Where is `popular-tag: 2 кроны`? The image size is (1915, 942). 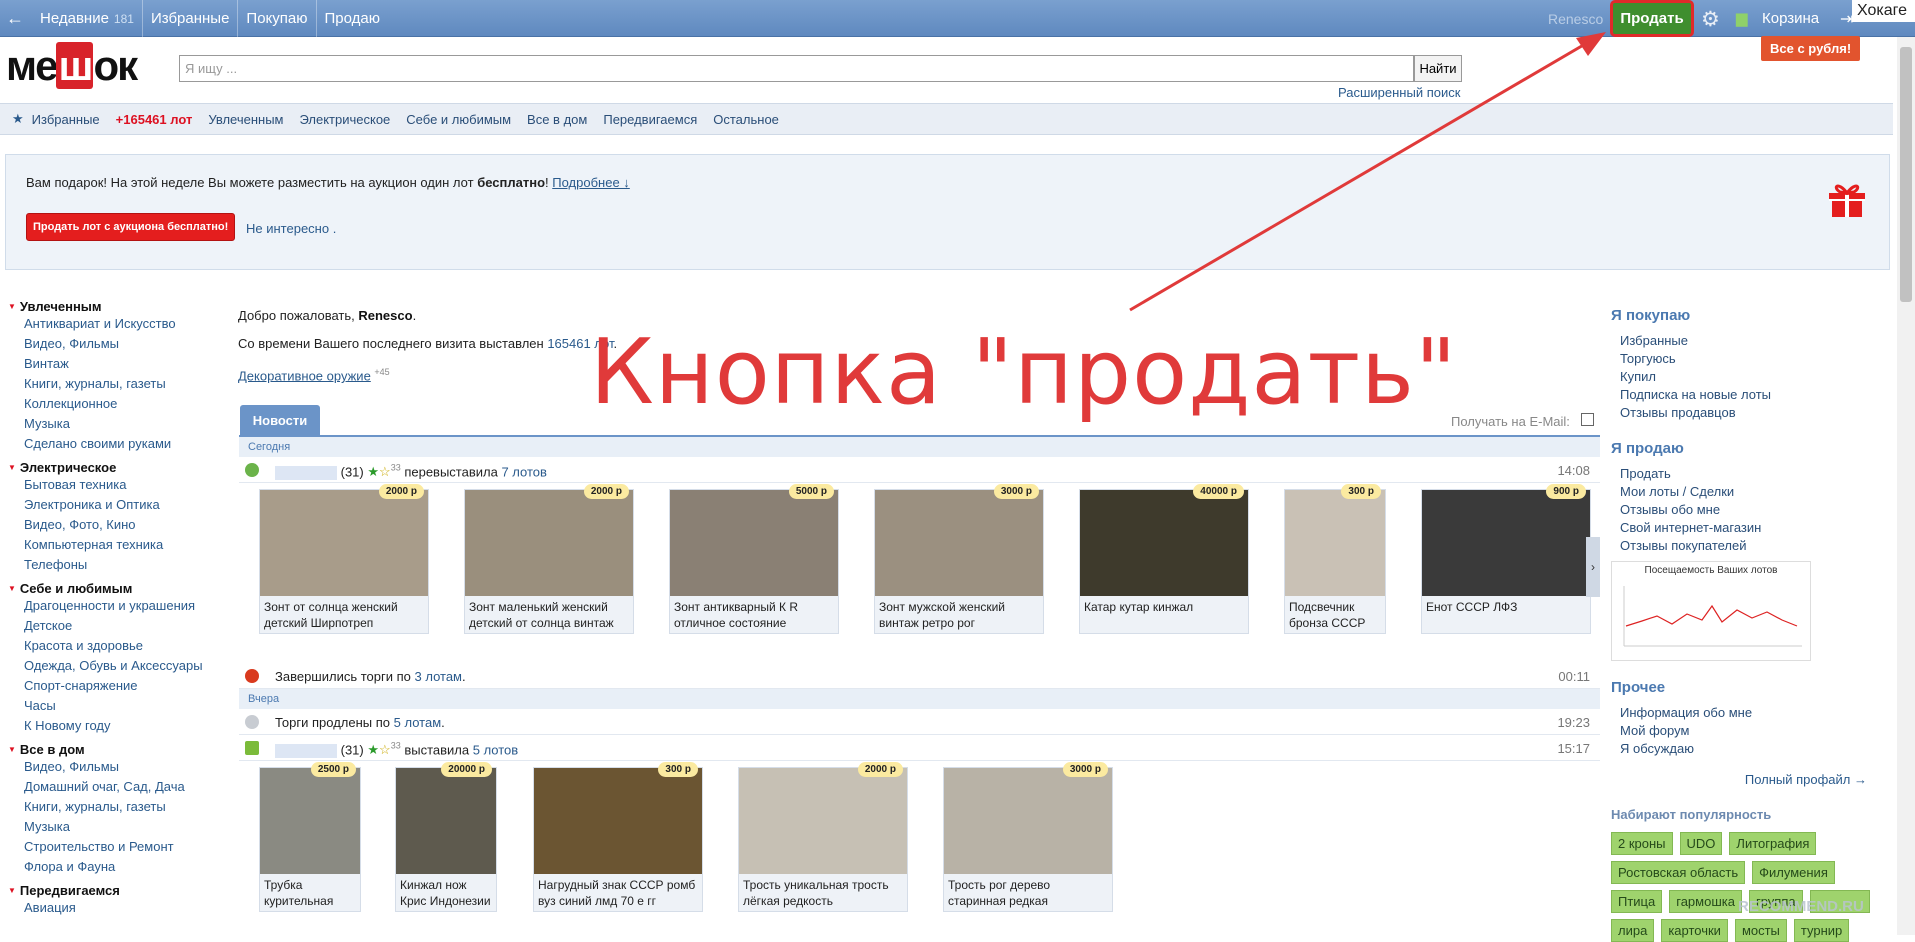
popular-tag: 2 кроны is located at coordinates (1642, 843).